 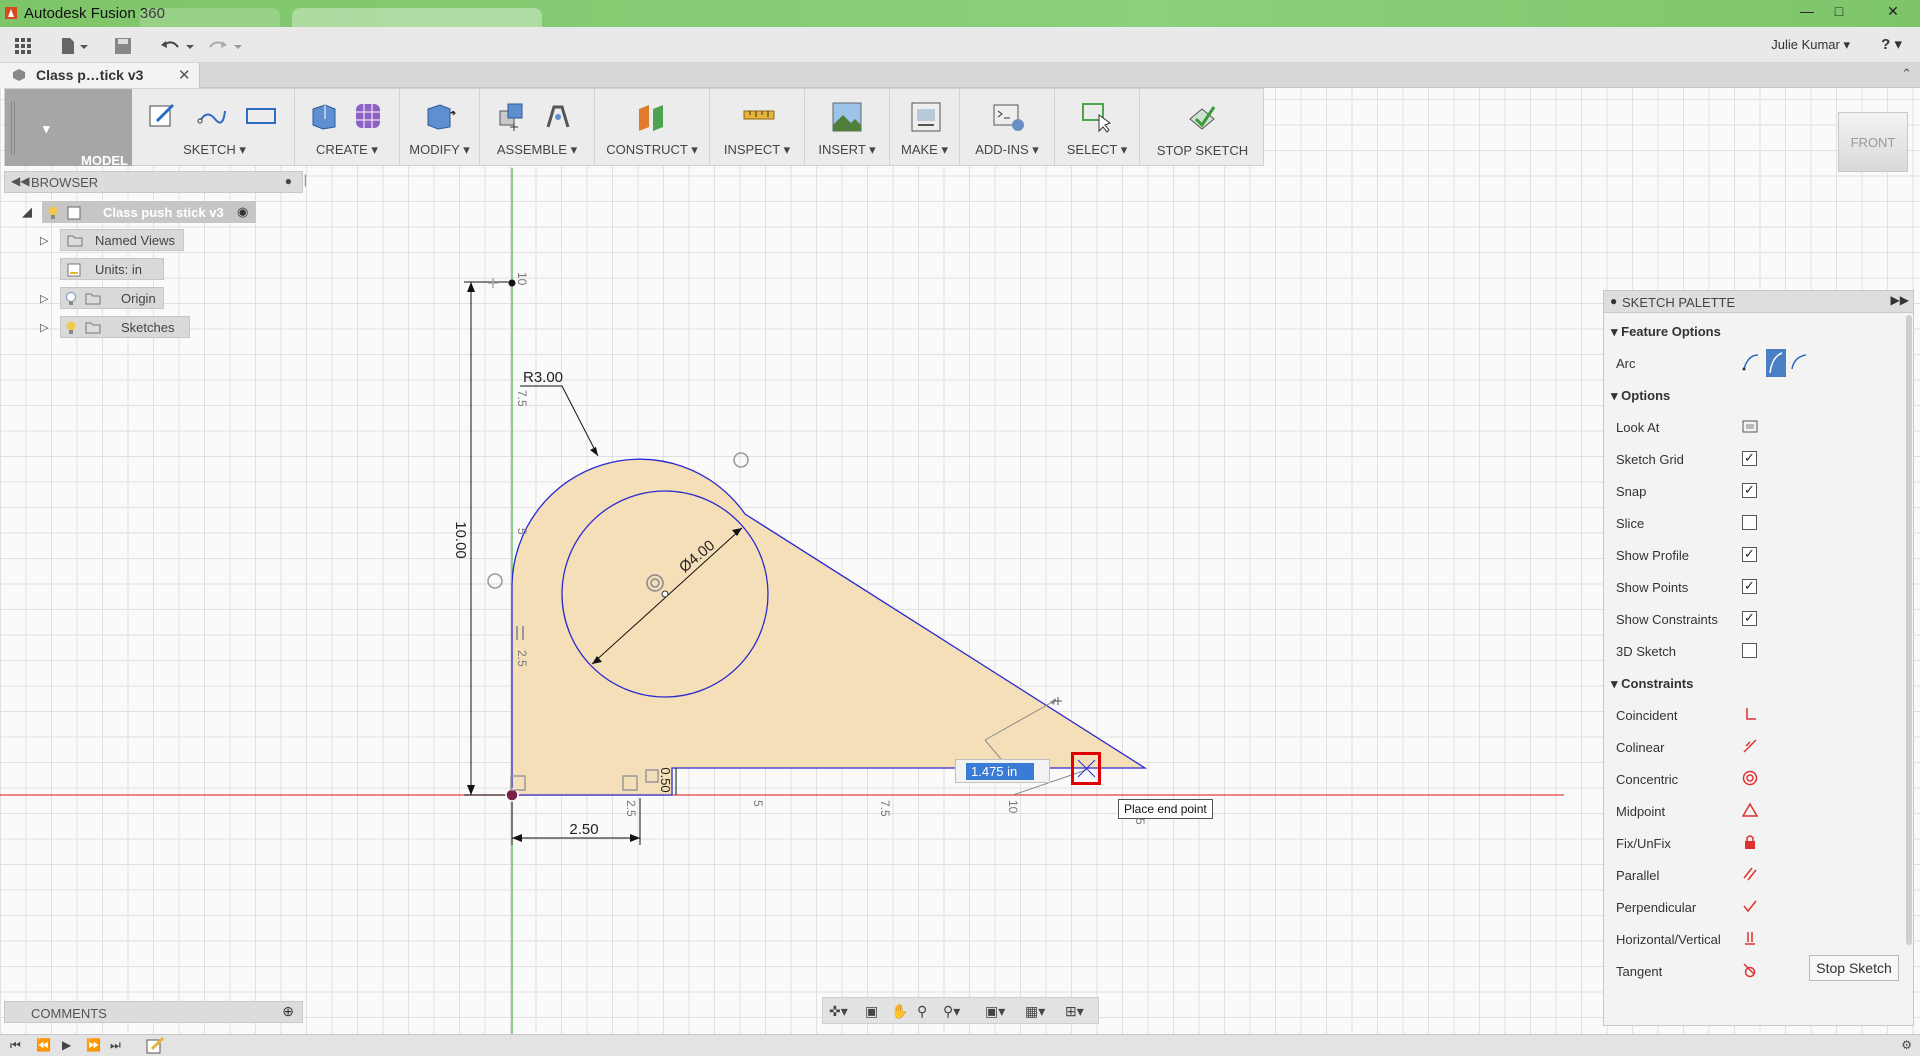 I want to click on tangent-icon, so click(x=1750, y=970).